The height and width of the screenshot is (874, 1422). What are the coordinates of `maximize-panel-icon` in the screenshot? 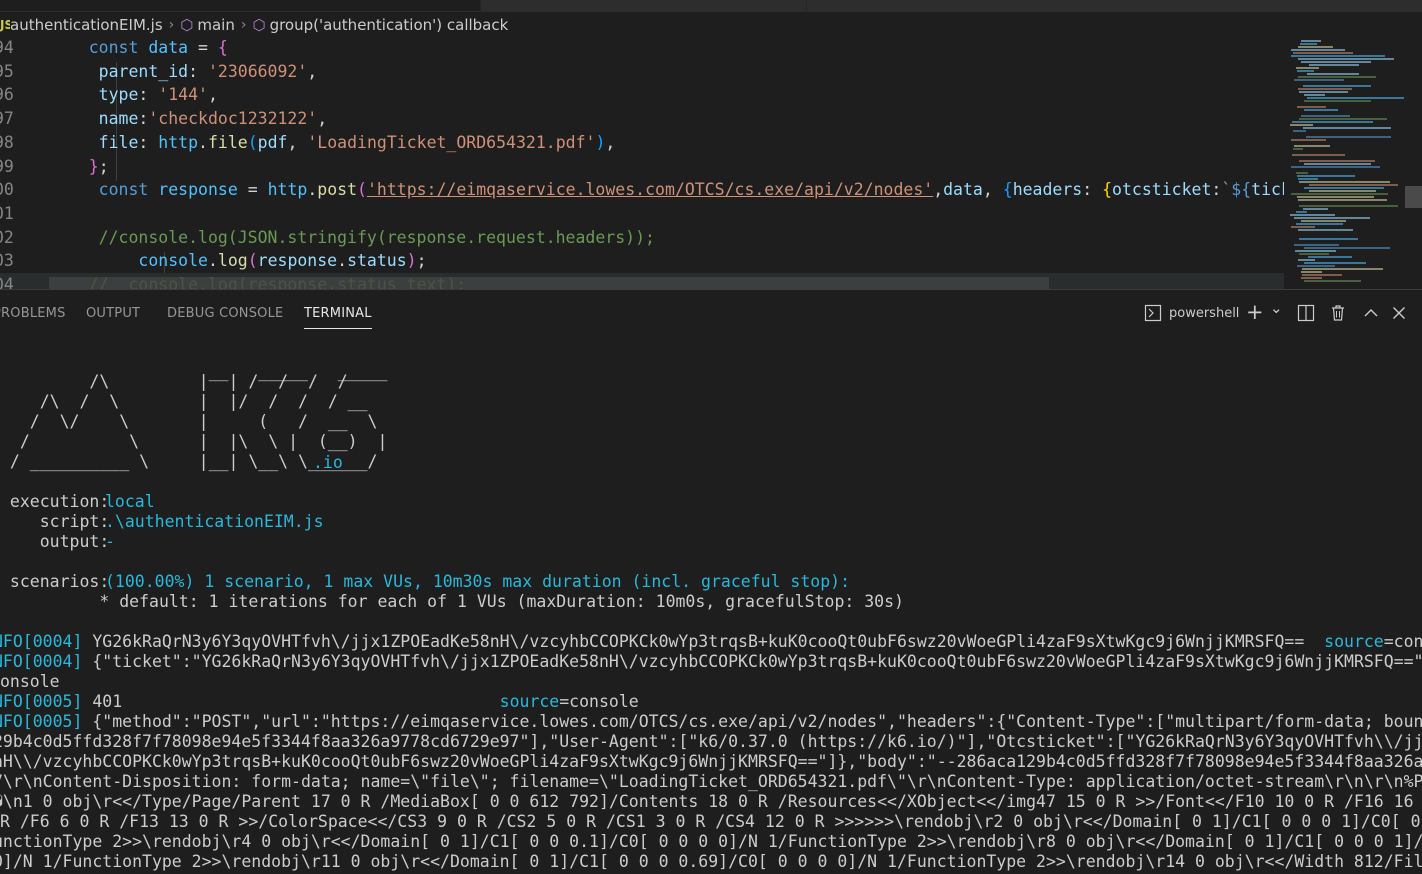 It's located at (1371, 315).